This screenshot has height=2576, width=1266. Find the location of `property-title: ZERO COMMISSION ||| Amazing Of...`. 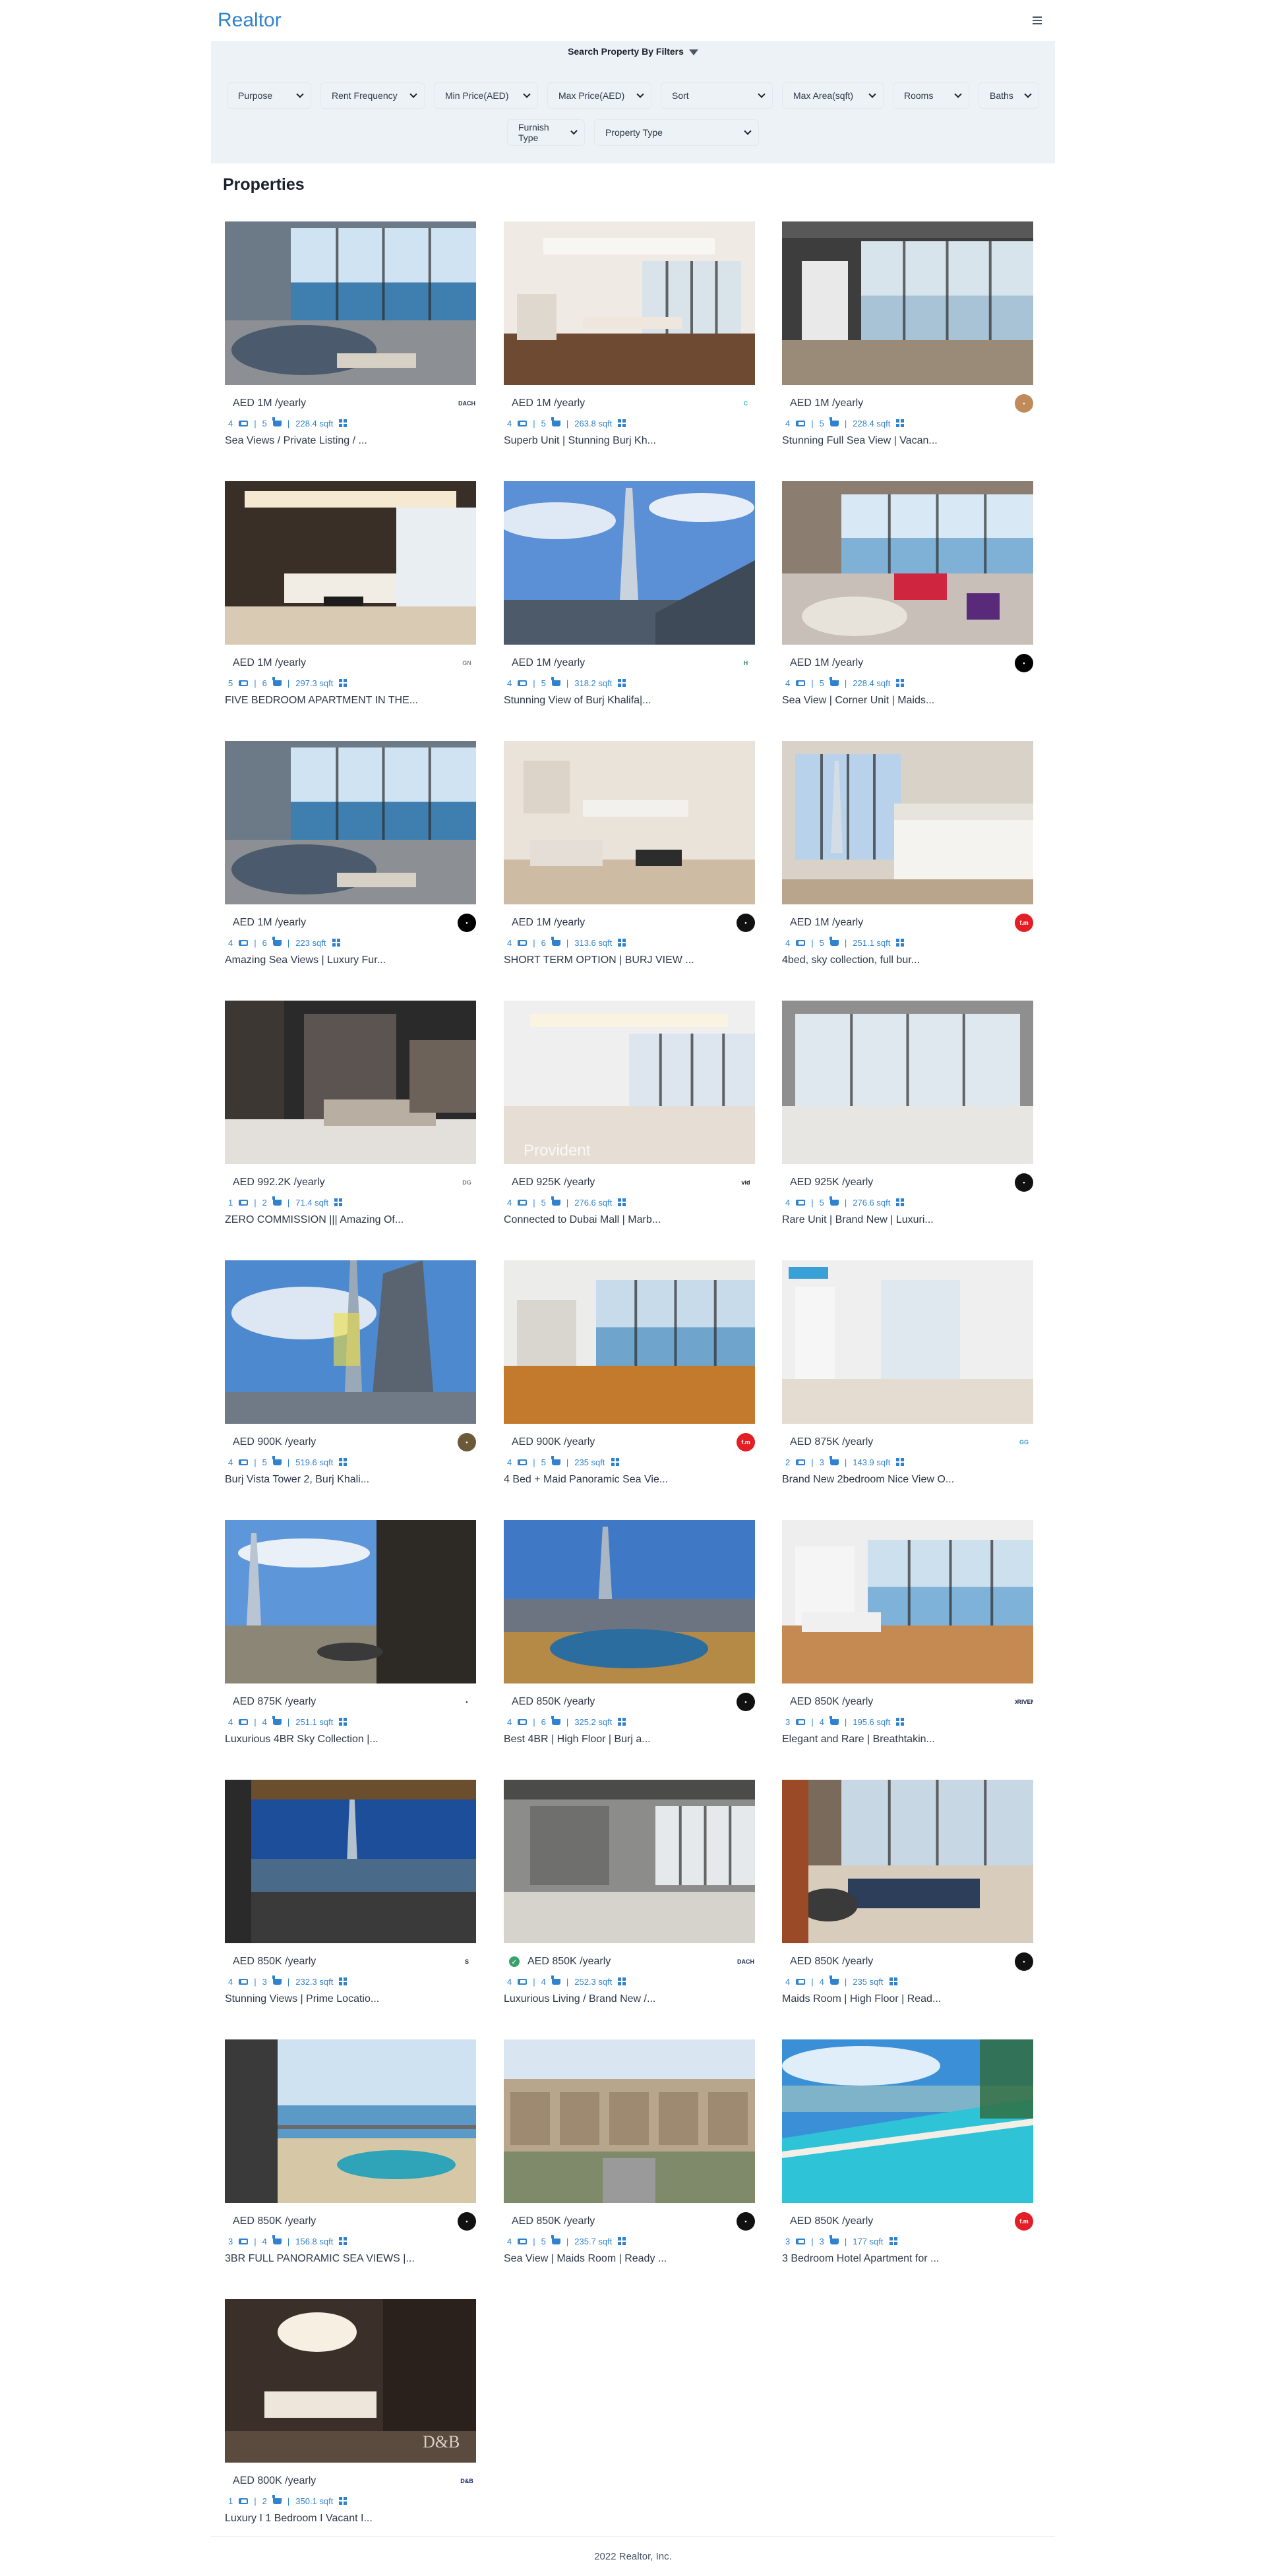

property-title: ZERO COMMISSION ||| Amazing Of... is located at coordinates (350, 1220).